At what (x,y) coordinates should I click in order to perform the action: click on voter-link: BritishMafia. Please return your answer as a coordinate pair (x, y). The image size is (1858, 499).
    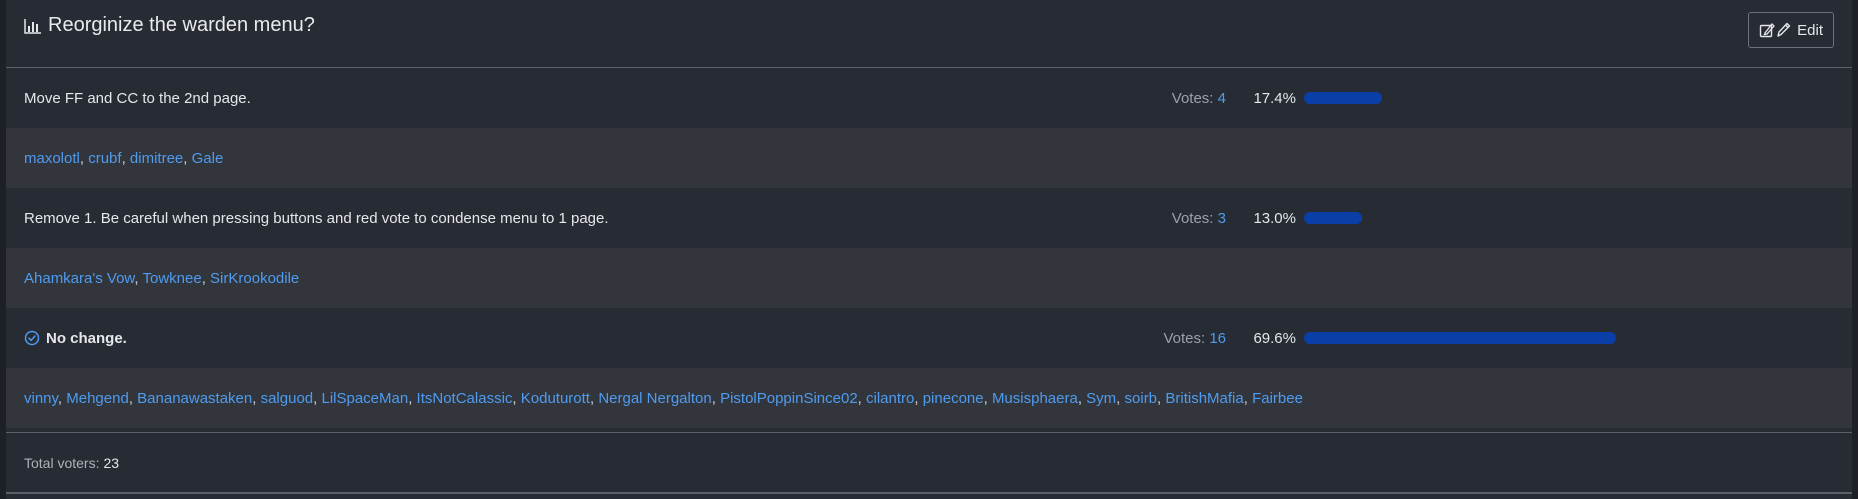
    Looking at the image, I should click on (1204, 398).